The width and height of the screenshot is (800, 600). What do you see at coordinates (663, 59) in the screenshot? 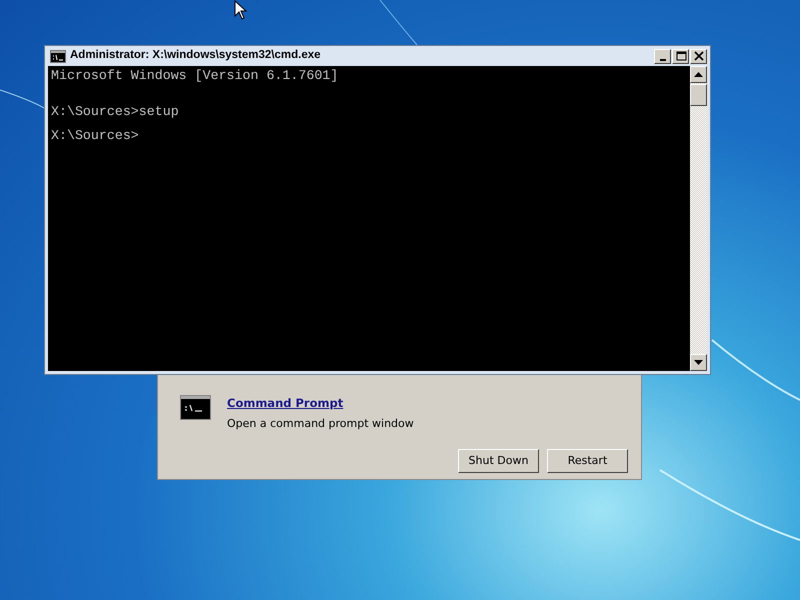
I see `minimize-icon` at bounding box center [663, 59].